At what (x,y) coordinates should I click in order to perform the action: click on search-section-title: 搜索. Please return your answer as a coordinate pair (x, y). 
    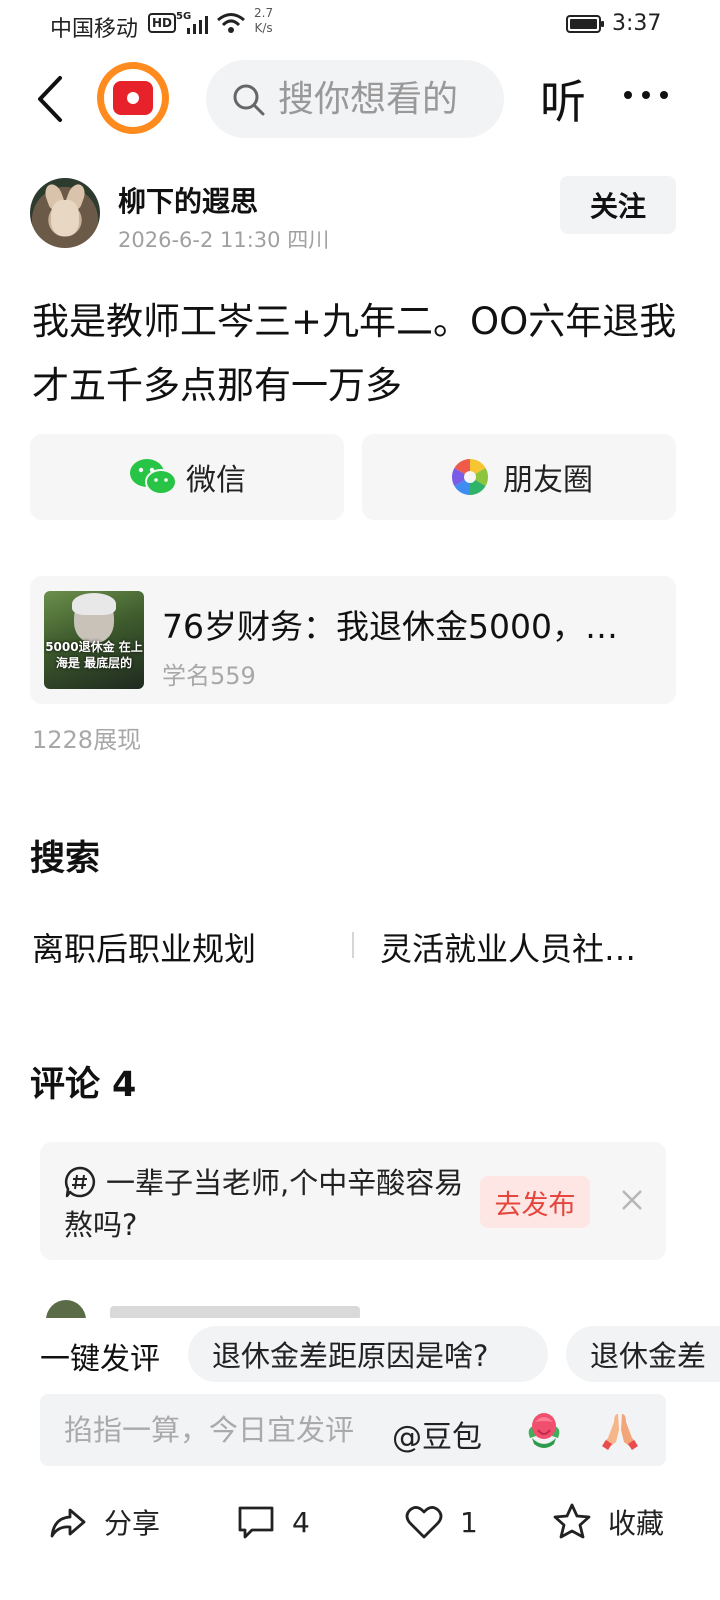
    Looking at the image, I should click on (65, 859).